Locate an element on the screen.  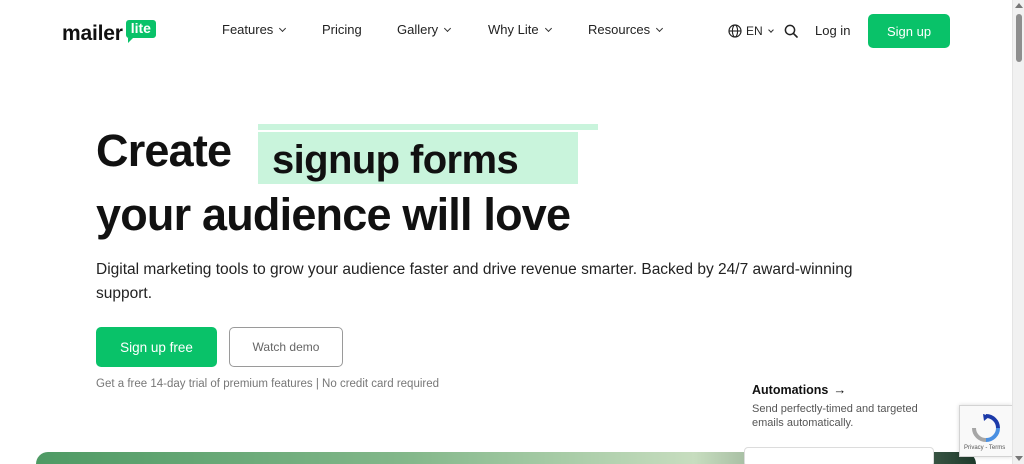
hero-rotating-word-highlight: signup forms is located at coordinates (428, 154).